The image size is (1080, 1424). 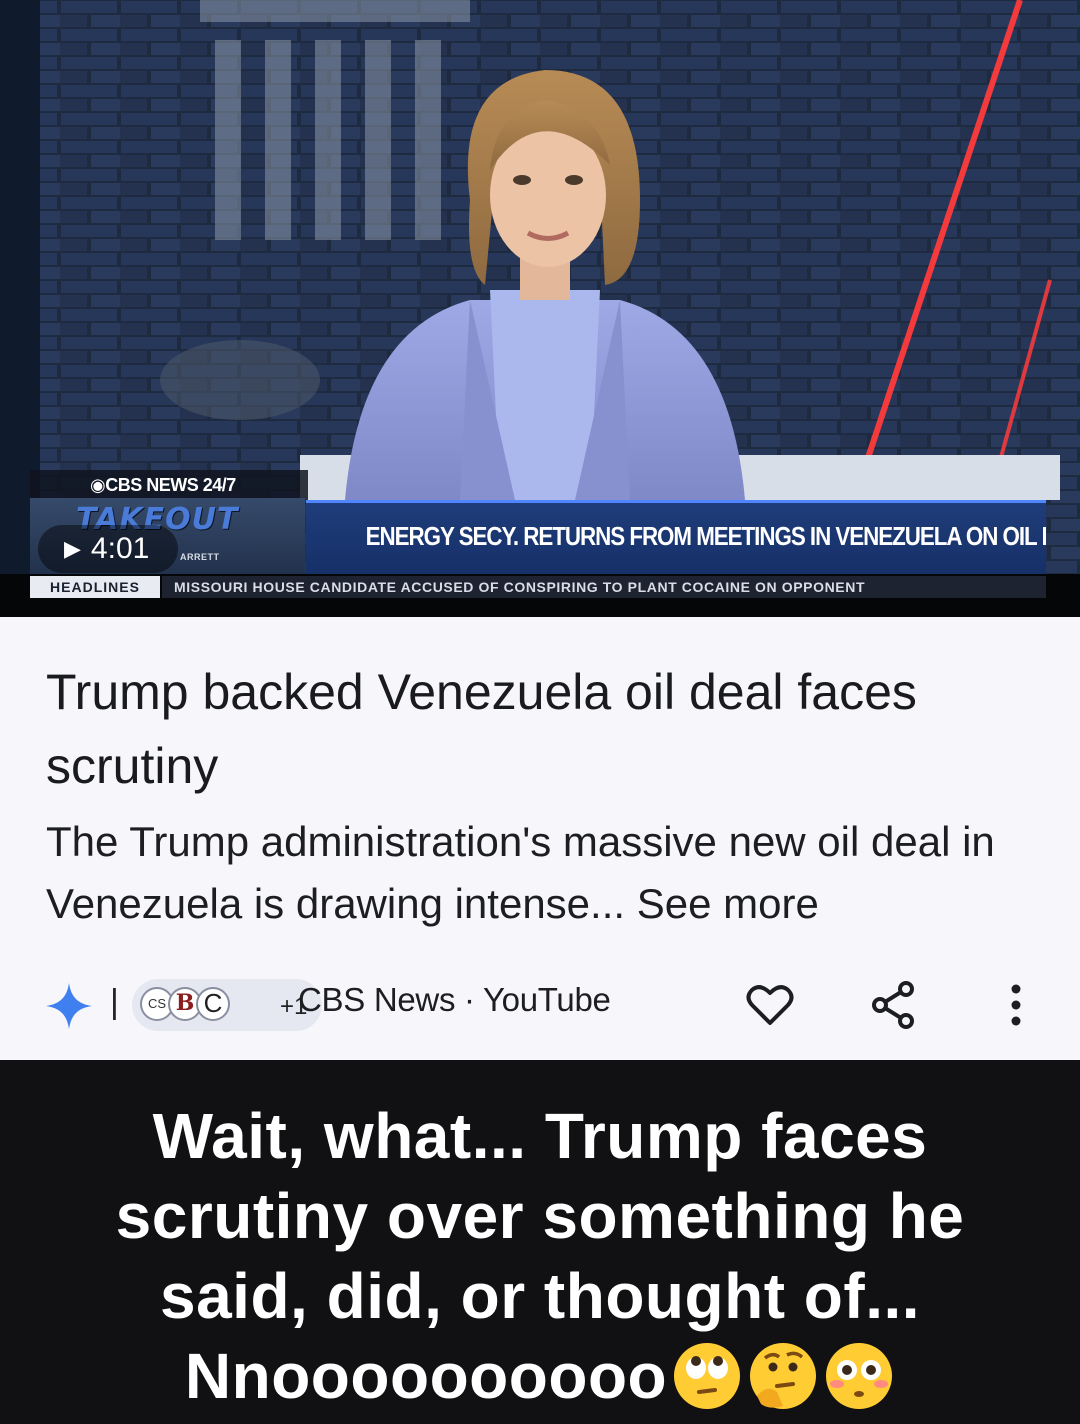 I want to click on sparkle-icon, so click(x=69, y=1006).